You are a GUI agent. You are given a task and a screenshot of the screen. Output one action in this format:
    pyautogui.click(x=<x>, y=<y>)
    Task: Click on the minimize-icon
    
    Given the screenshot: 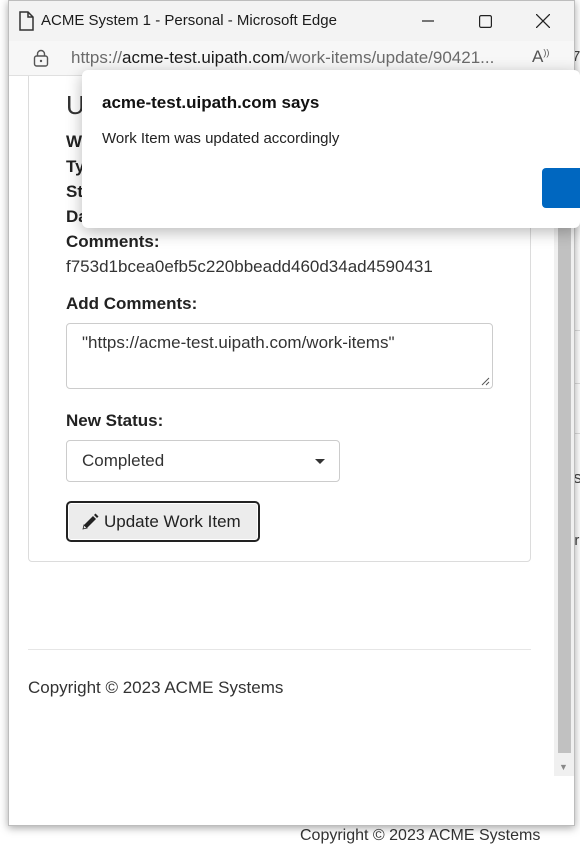 What is the action you would take?
    pyautogui.click(x=428, y=21)
    